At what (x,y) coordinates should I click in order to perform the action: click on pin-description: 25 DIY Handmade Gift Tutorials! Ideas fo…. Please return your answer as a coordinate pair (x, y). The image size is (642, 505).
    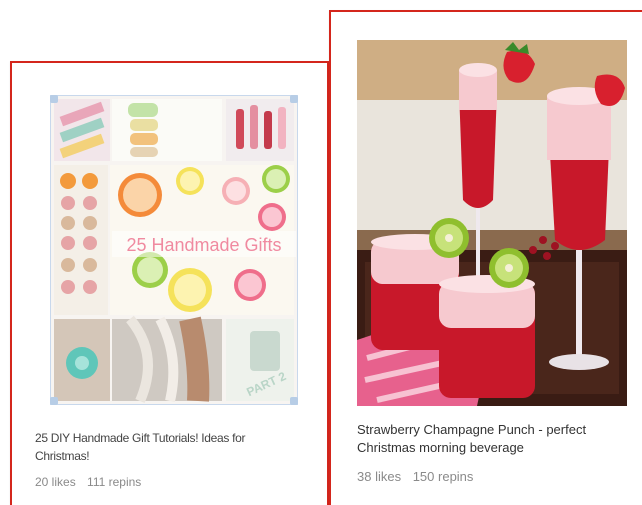
    Looking at the image, I should click on (166, 447).